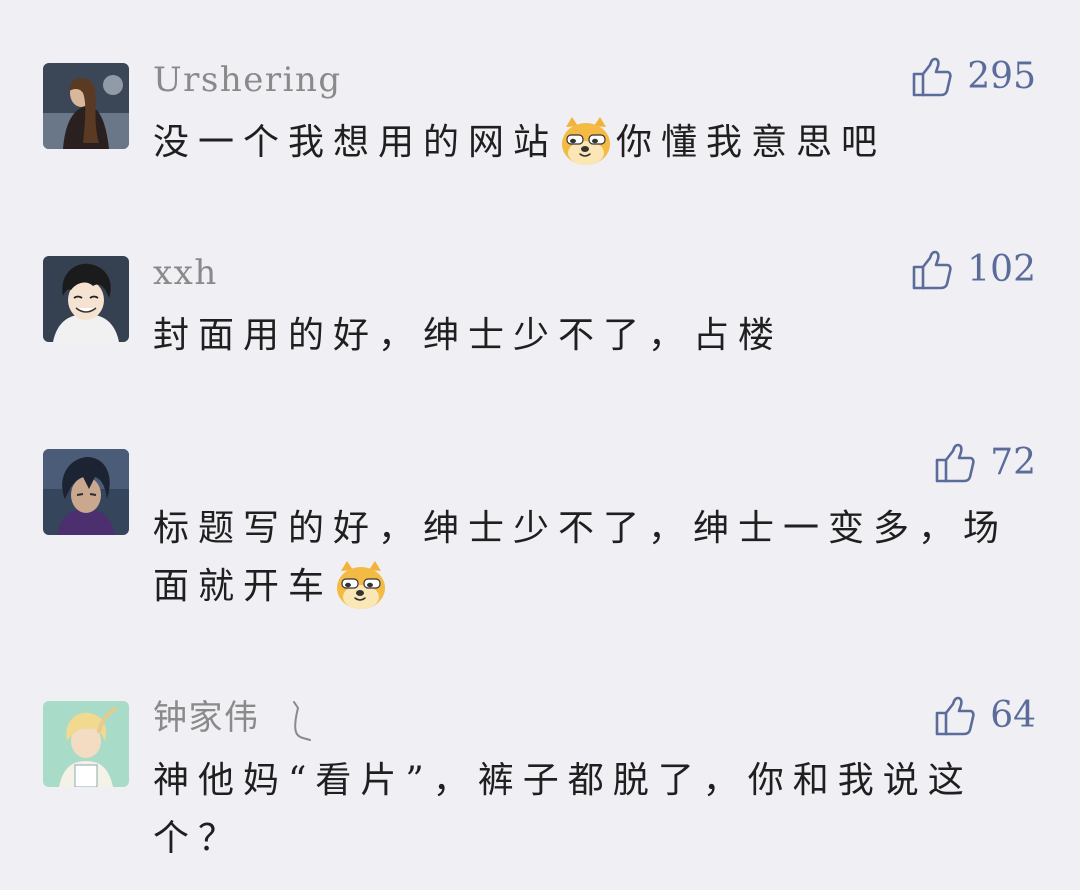 This screenshot has width=1080, height=890. Describe the element at coordinates (468, 335) in the screenshot. I see `comment-text-line: 封面用的好，绅士少不了，占楼` at that location.